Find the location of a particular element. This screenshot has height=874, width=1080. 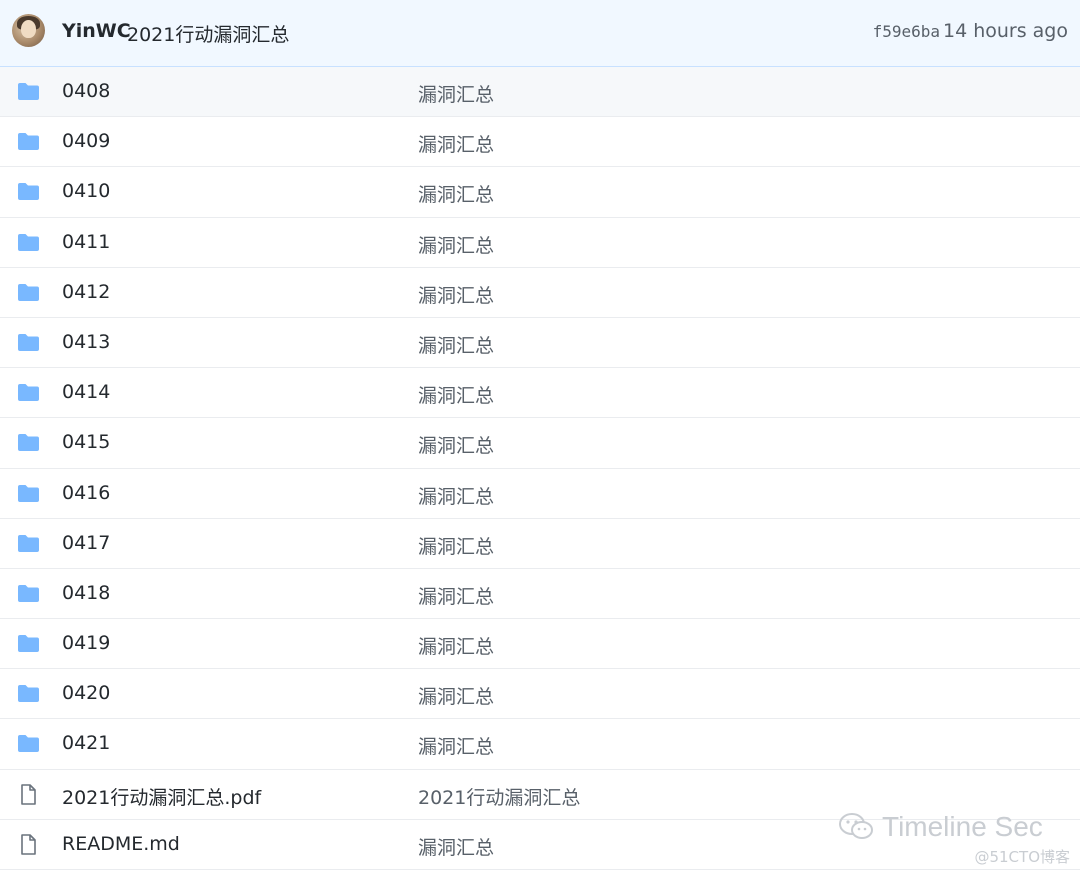

folder-name-link: 0409 is located at coordinates (86, 141).